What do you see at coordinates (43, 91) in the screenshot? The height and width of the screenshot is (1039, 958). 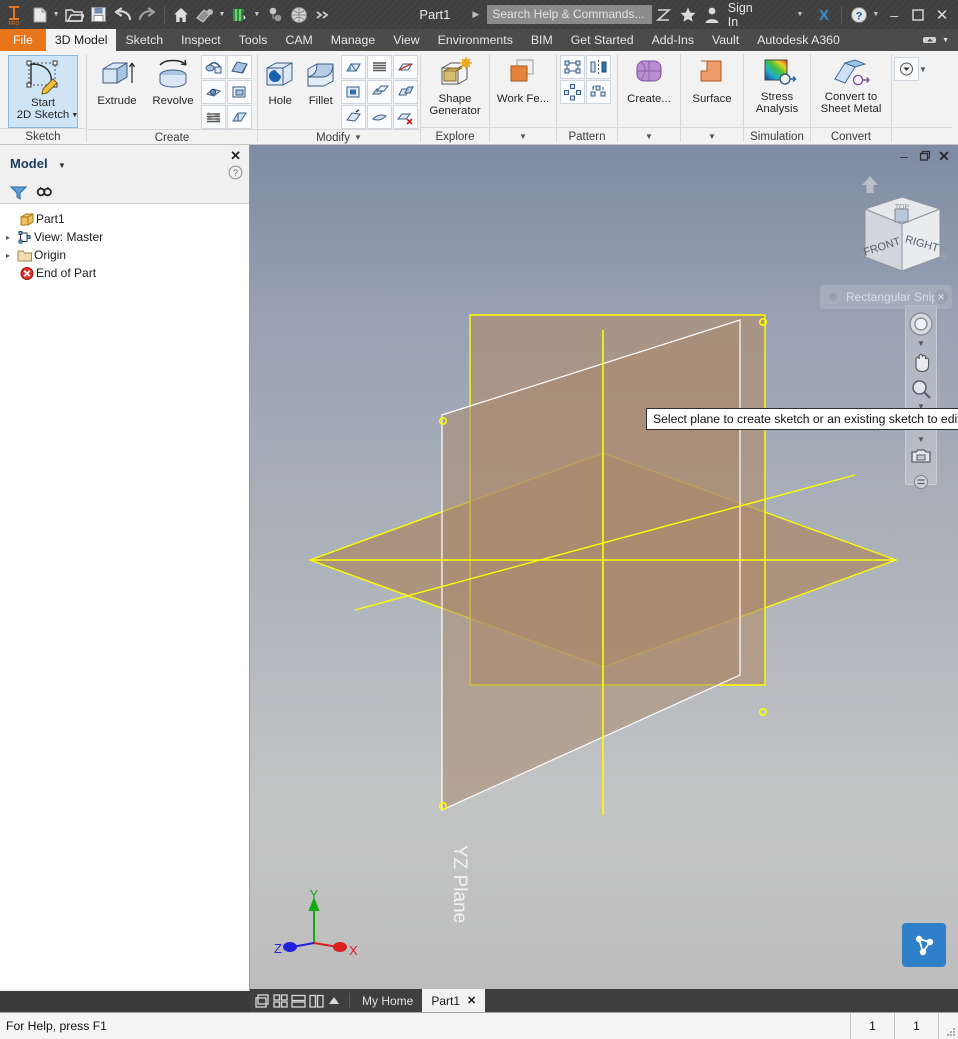 I see `start-2d-sketch-button: Start 2D Sketch ▼` at bounding box center [43, 91].